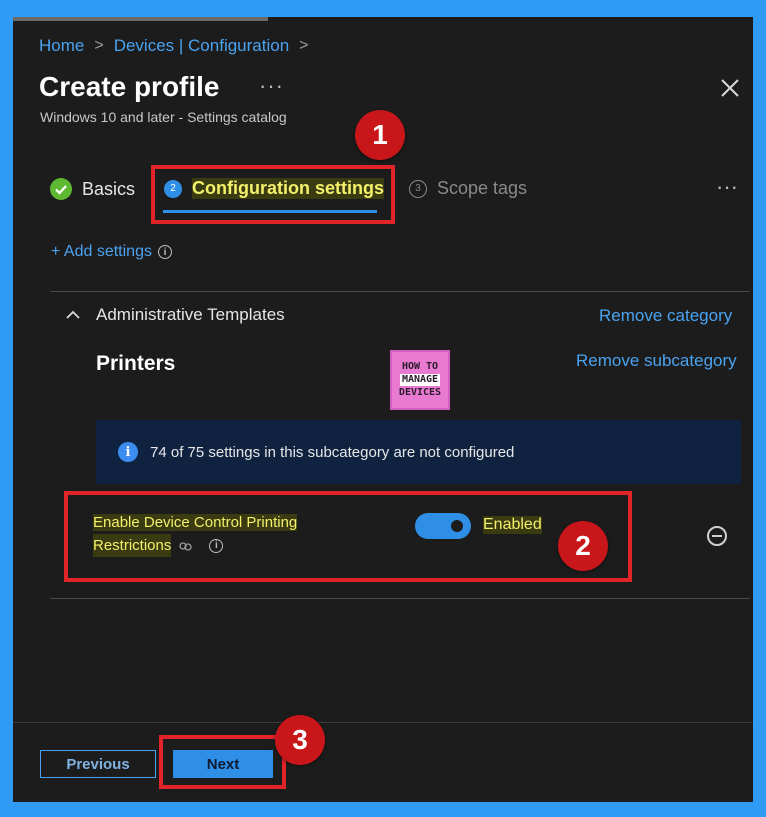  Describe the element at coordinates (380, 135) in the screenshot. I see `callout-badge-1: 1` at that location.